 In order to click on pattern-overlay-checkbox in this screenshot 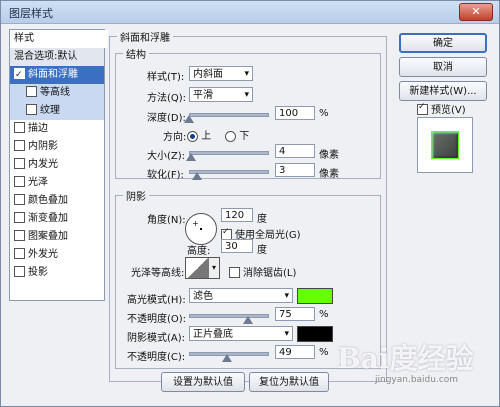, I will do `click(19, 235)`.